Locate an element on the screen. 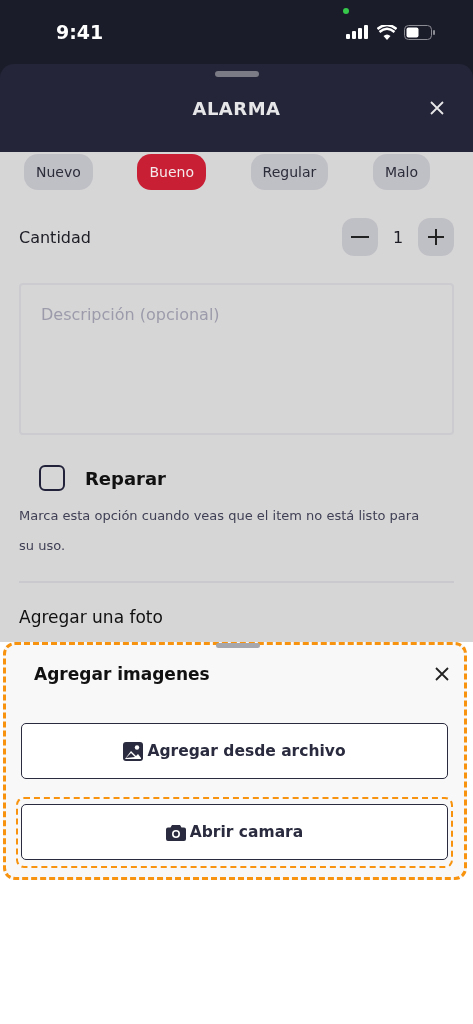  quantity-value: 1 is located at coordinates (398, 237).